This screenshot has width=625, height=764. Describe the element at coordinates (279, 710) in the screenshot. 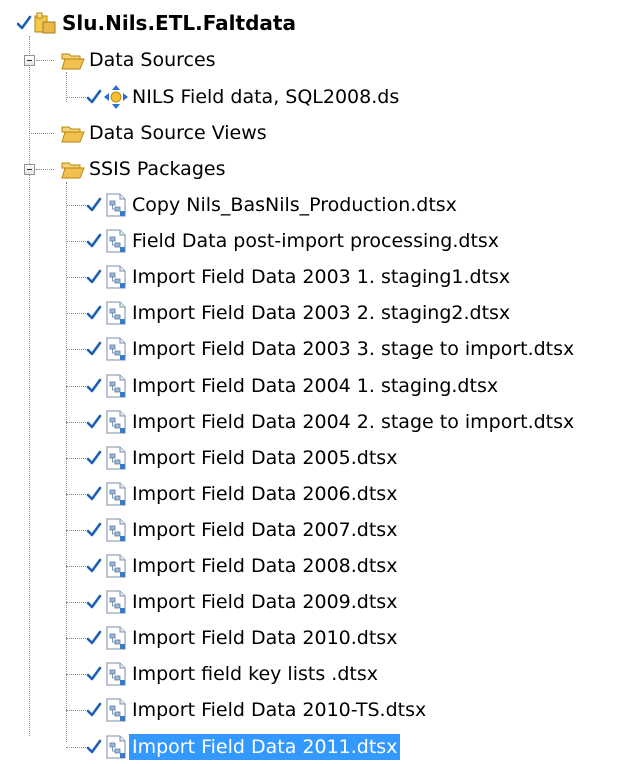

I see `item-label: Import Field Data 2010-TS.dtsx` at that location.